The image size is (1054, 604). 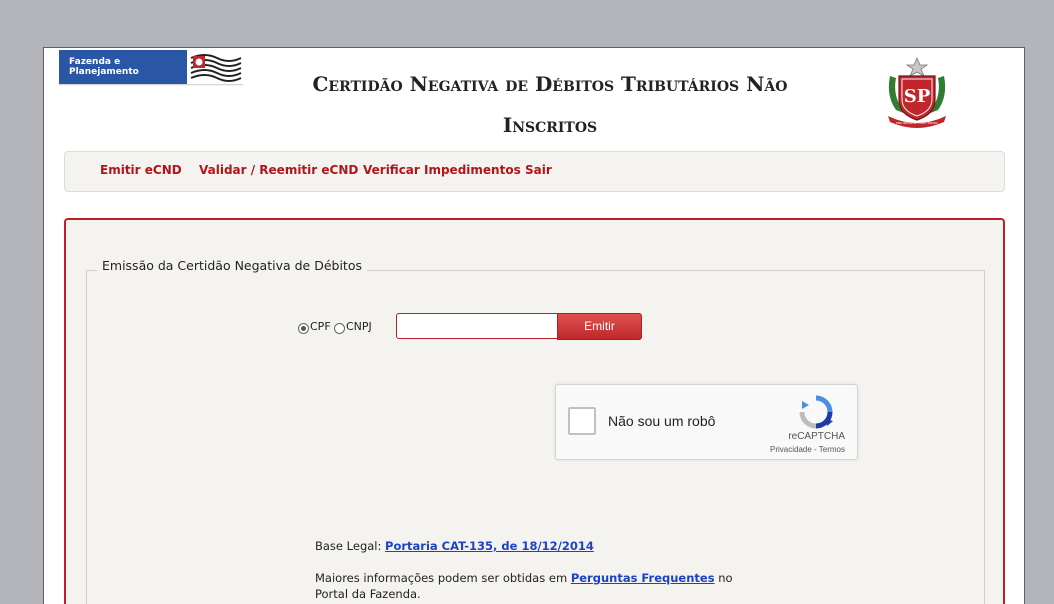 I want to click on radio-cnpj-label: CNPJ, so click(x=359, y=326).